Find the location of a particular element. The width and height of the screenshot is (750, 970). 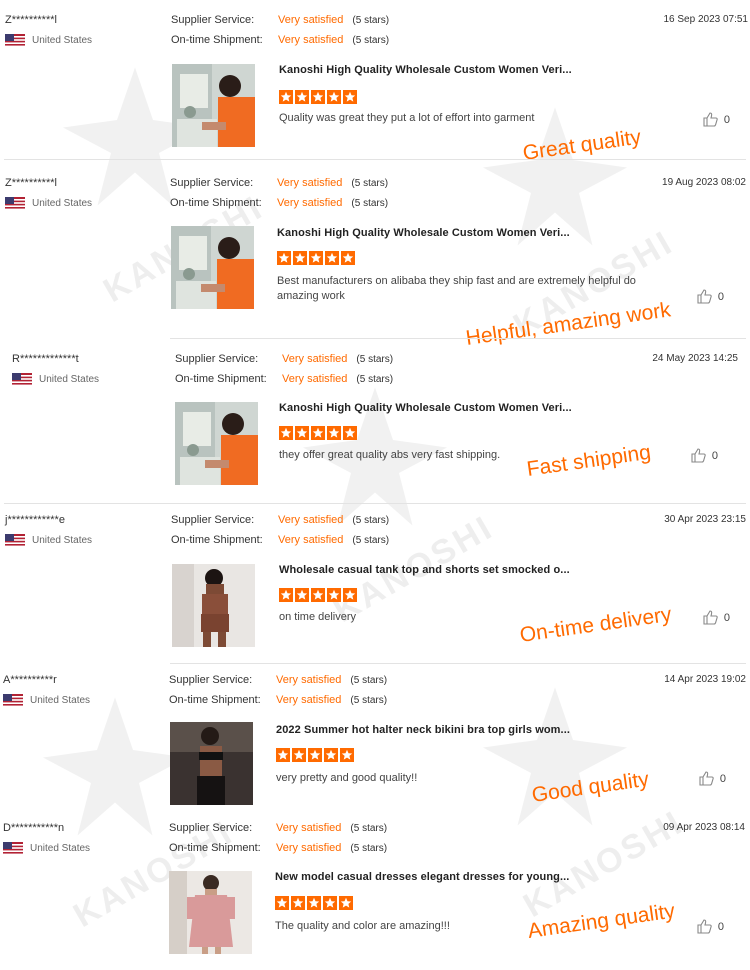

review-date: 09 Apr 2023 08:14 is located at coordinates (704, 827).